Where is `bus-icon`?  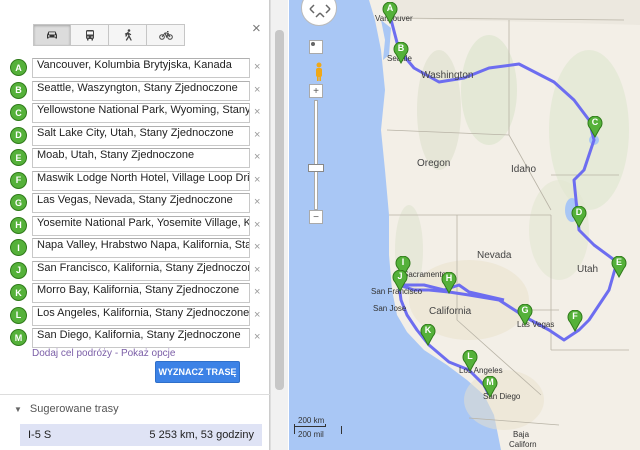 bus-icon is located at coordinates (89, 35).